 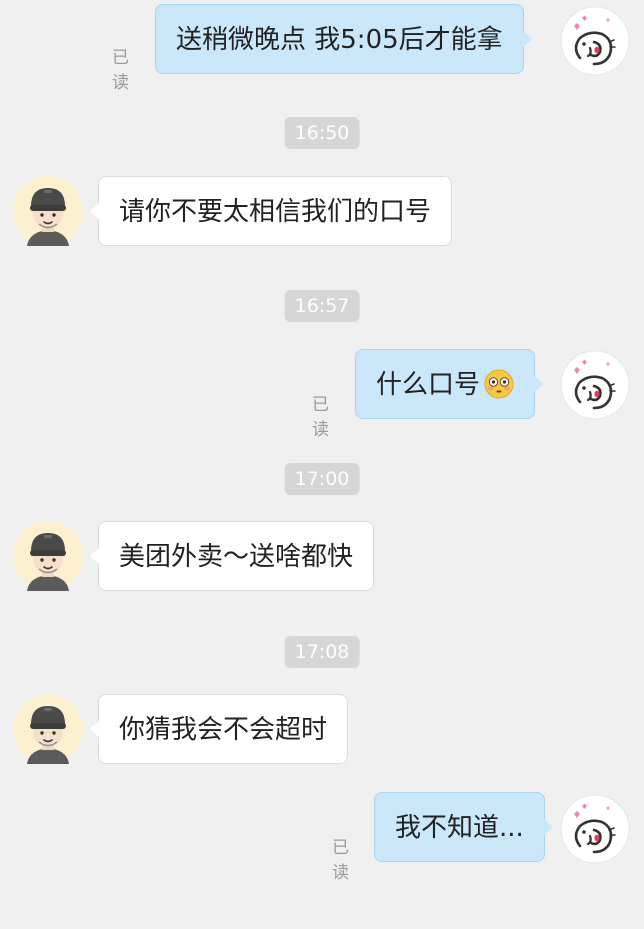 I want to click on timestamp: 16:57, so click(x=322, y=306).